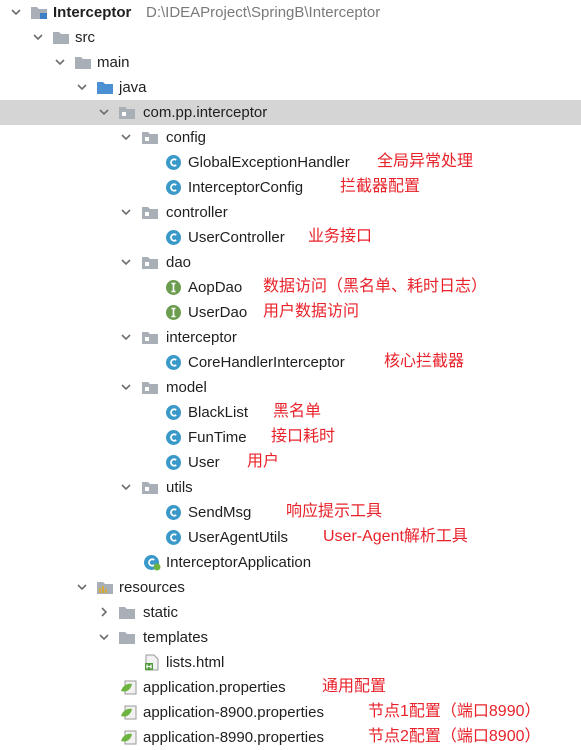  I want to click on tree-label: dao, so click(179, 262).